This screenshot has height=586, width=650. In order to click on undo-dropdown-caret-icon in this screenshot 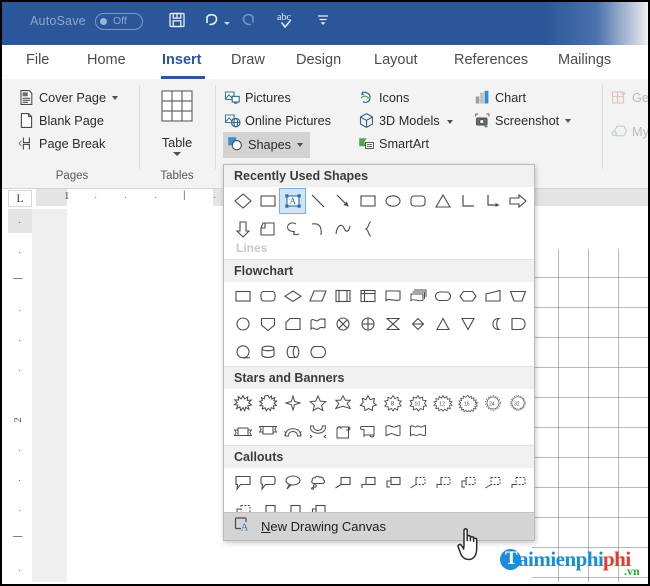, I will do `click(227, 23)`.